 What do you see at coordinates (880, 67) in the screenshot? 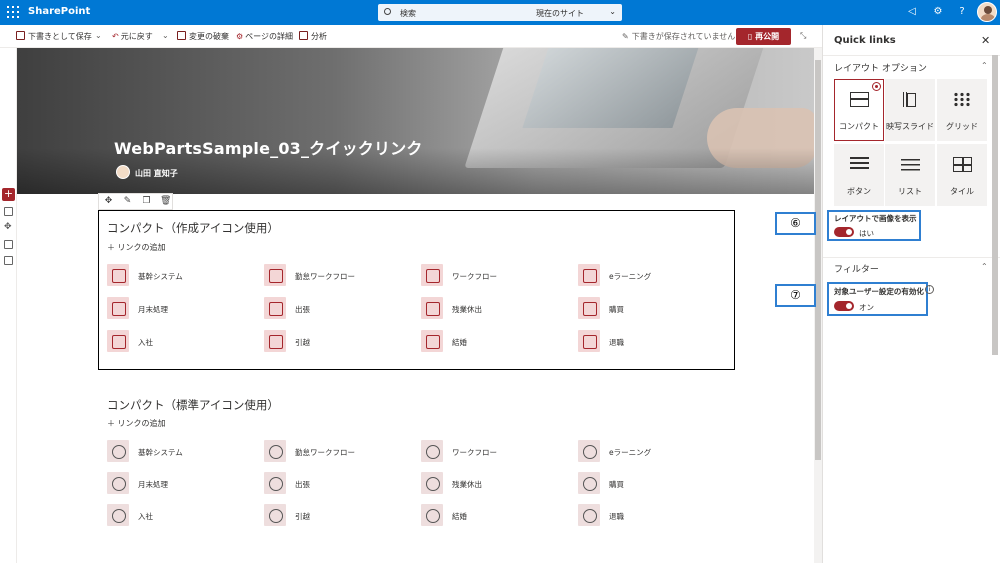
I see `layout-options-heading: レイアウト オプション` at bounding box center [880, 67].